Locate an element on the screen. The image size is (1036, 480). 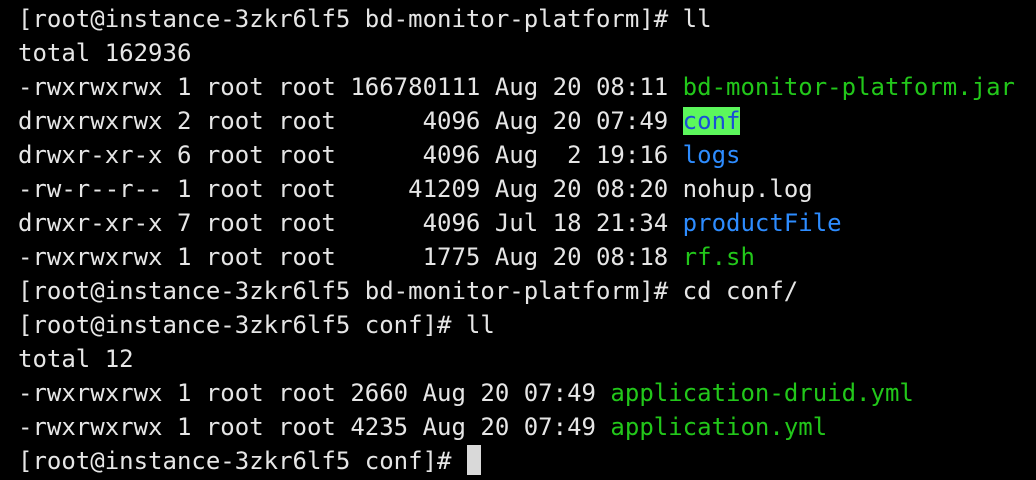
total-line: total 162936 is located at coordinates (527, 53).